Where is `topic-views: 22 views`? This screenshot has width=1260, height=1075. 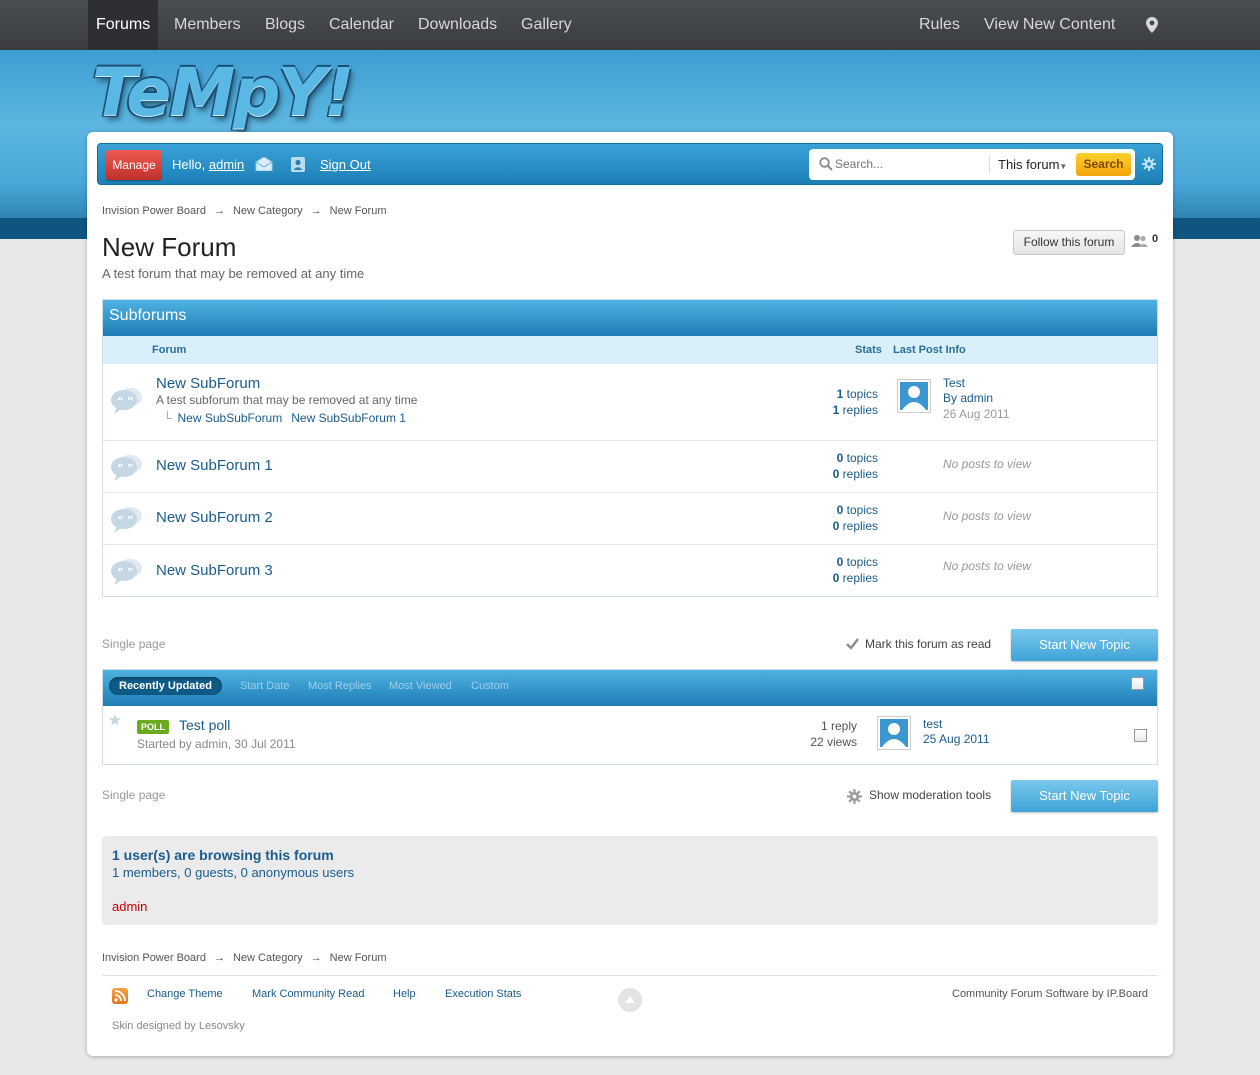
topic-views: 22 views is located at coordinates (833, 742).